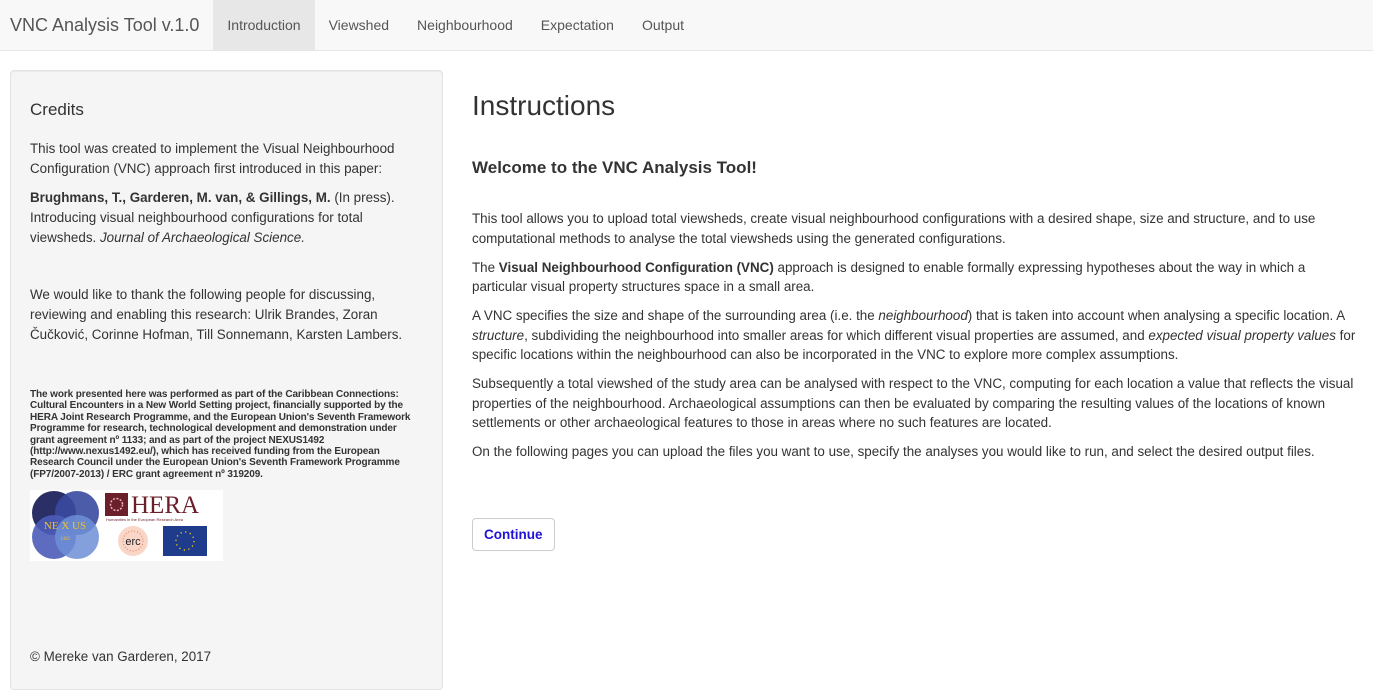  What do you see at coordinates (614, 167) in the screenshot?
I see `welcome-heading: Welcome to the VNC Analysis Tool!` at bounding box center [614, 167].